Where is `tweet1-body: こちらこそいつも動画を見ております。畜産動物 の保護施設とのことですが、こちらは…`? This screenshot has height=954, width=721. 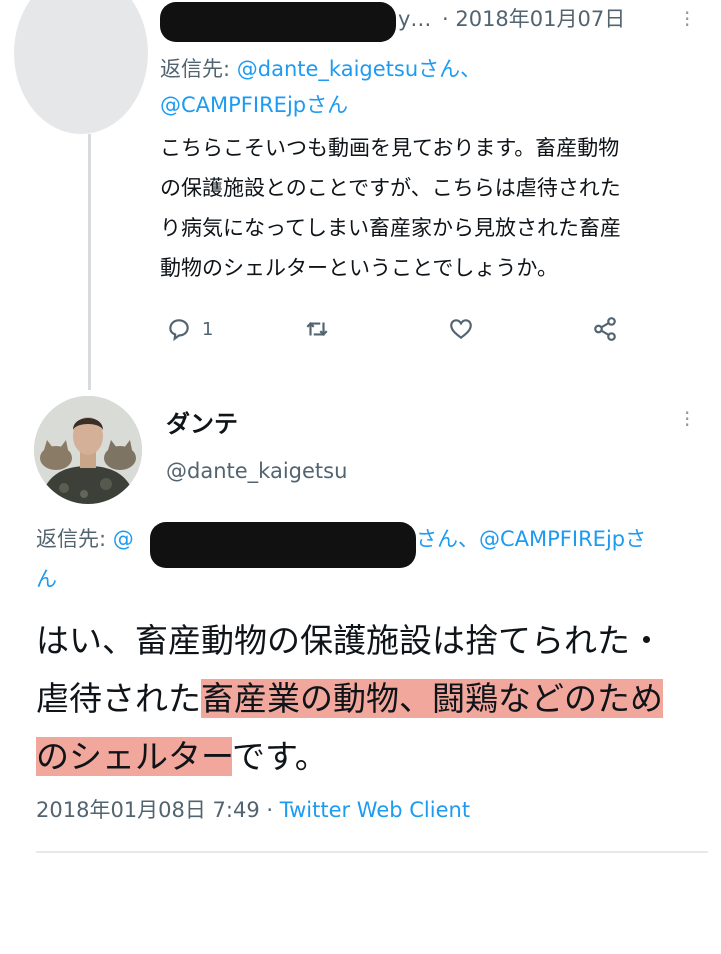
tweet1-body: こちらこそいつも動画を見ております。畜産動物 の保護施設とのことですが、こちらは… is located at coordinates (390, 208).